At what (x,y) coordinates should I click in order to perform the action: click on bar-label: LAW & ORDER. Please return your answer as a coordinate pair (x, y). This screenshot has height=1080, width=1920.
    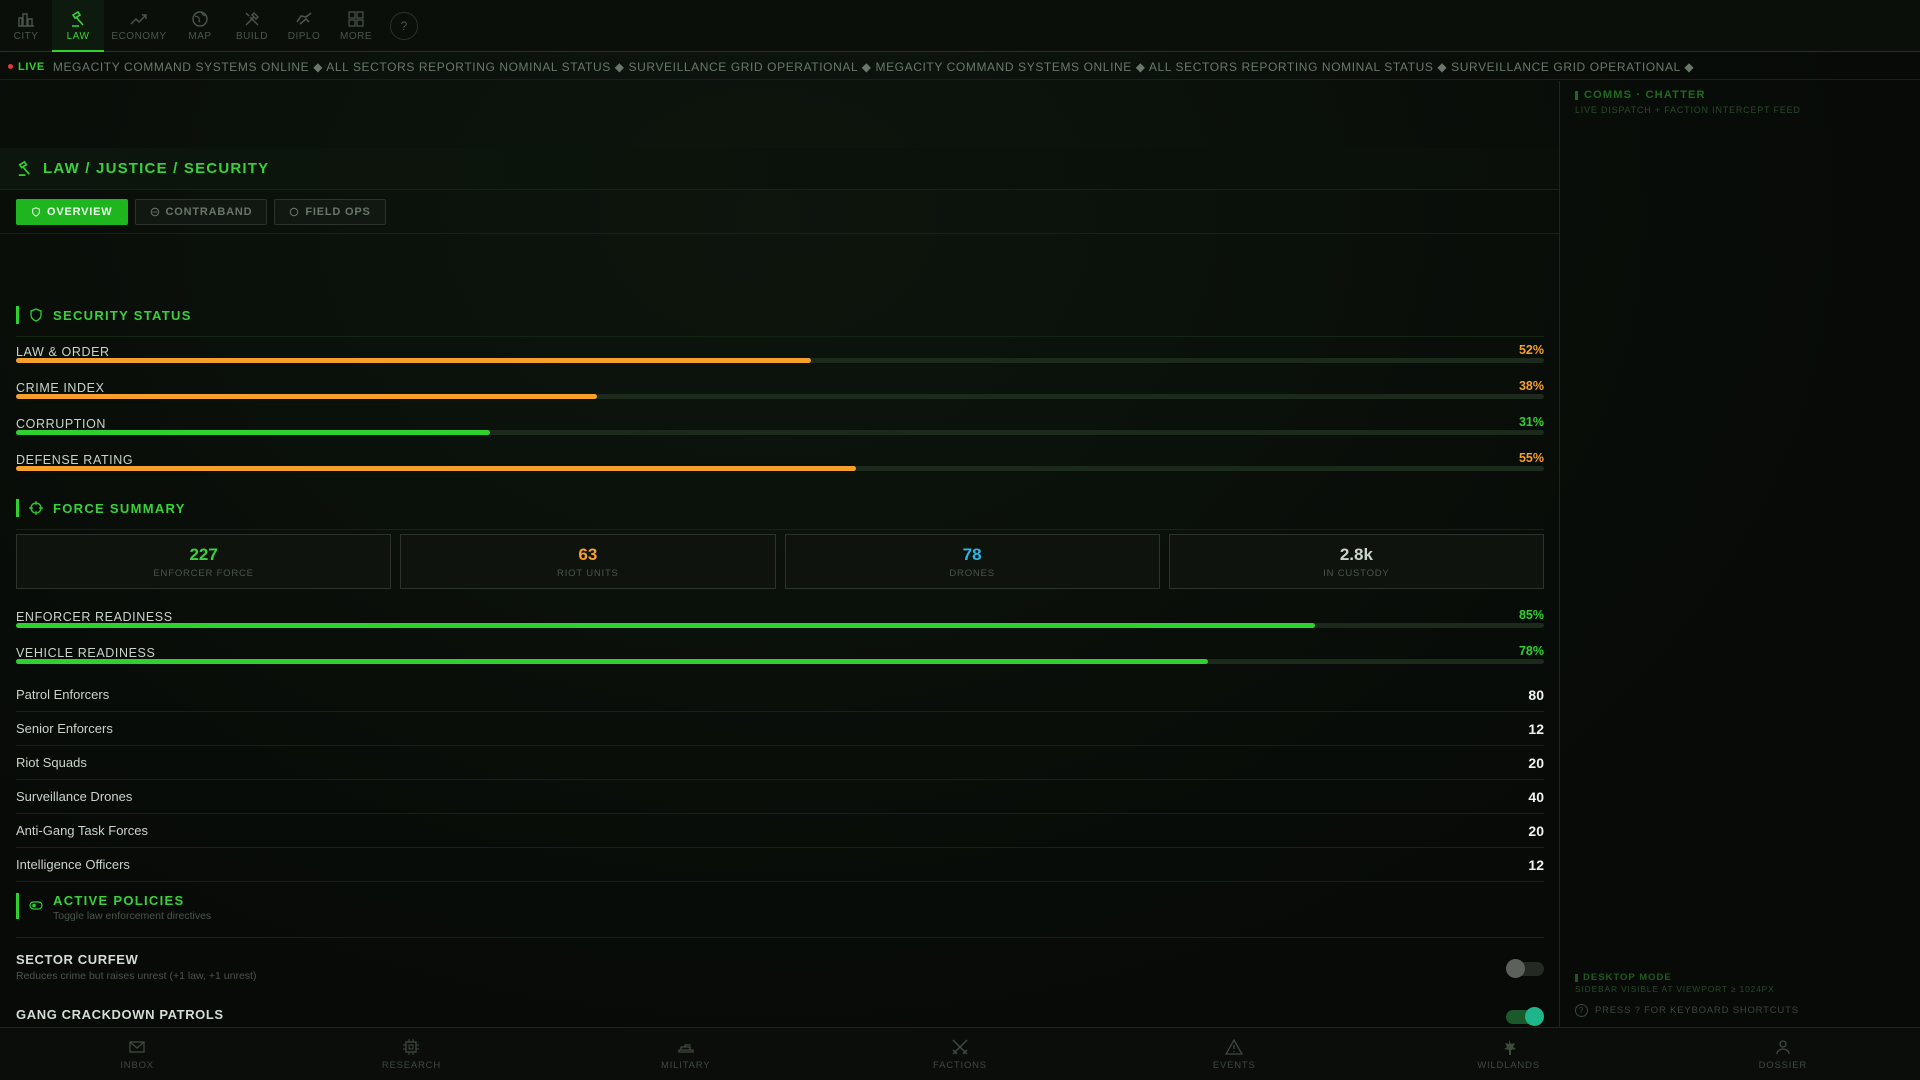
    Looking at the image, I should click on (63, 352).